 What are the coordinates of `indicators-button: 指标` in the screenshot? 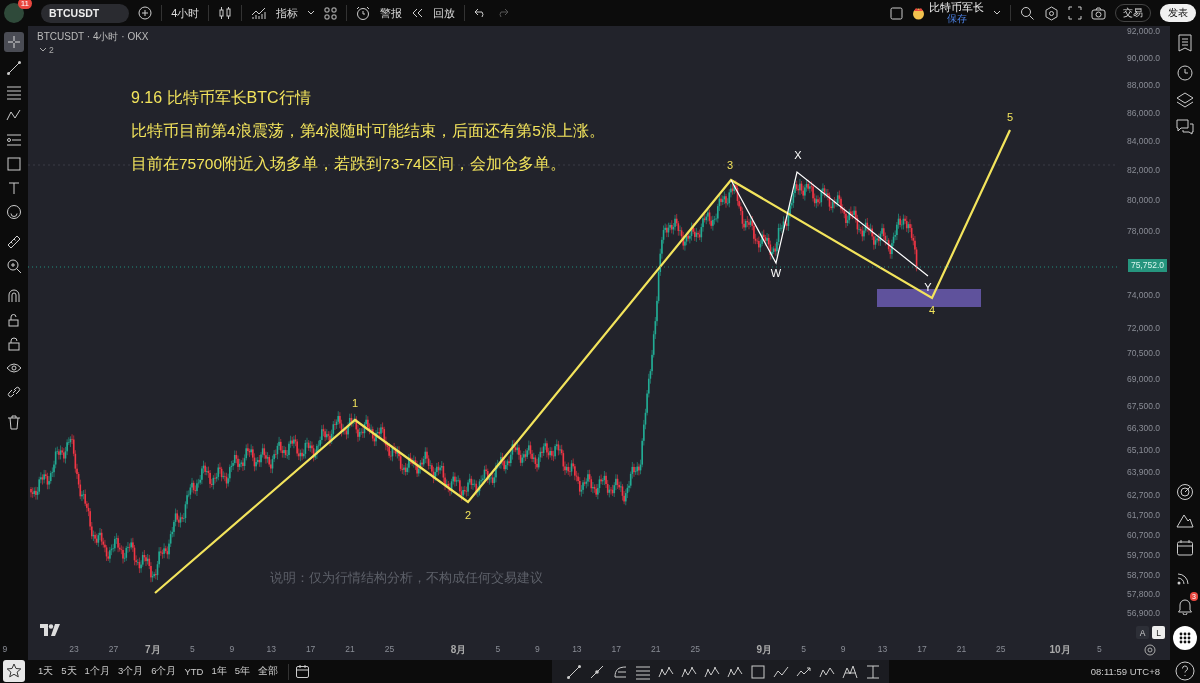 It's located at (287, 13).